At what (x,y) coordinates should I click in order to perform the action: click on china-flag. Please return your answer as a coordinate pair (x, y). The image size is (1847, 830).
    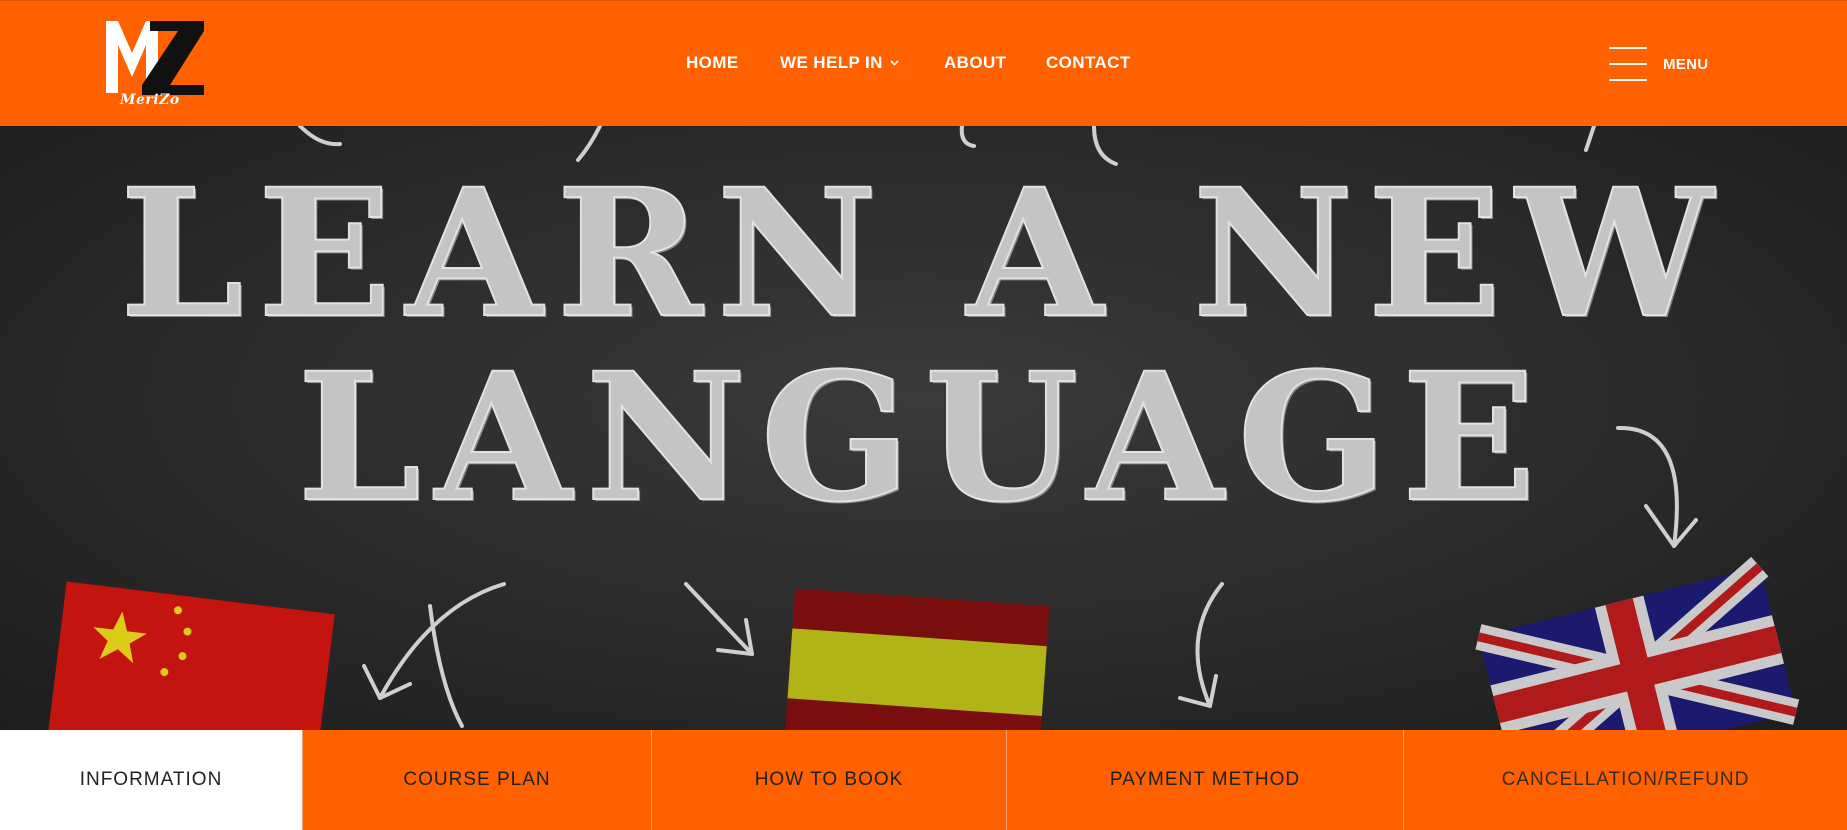
    Looking at the image, I should click on (190, 655).